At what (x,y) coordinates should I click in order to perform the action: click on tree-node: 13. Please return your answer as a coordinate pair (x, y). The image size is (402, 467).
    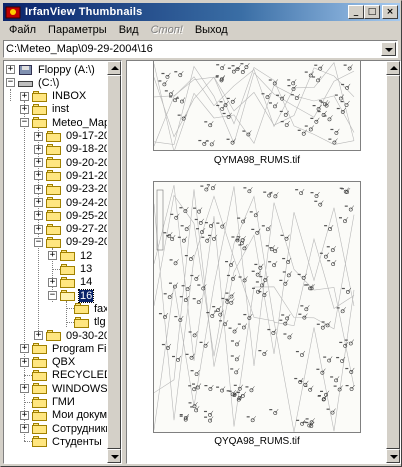
    Looking at the image, I should click on (76, 269).